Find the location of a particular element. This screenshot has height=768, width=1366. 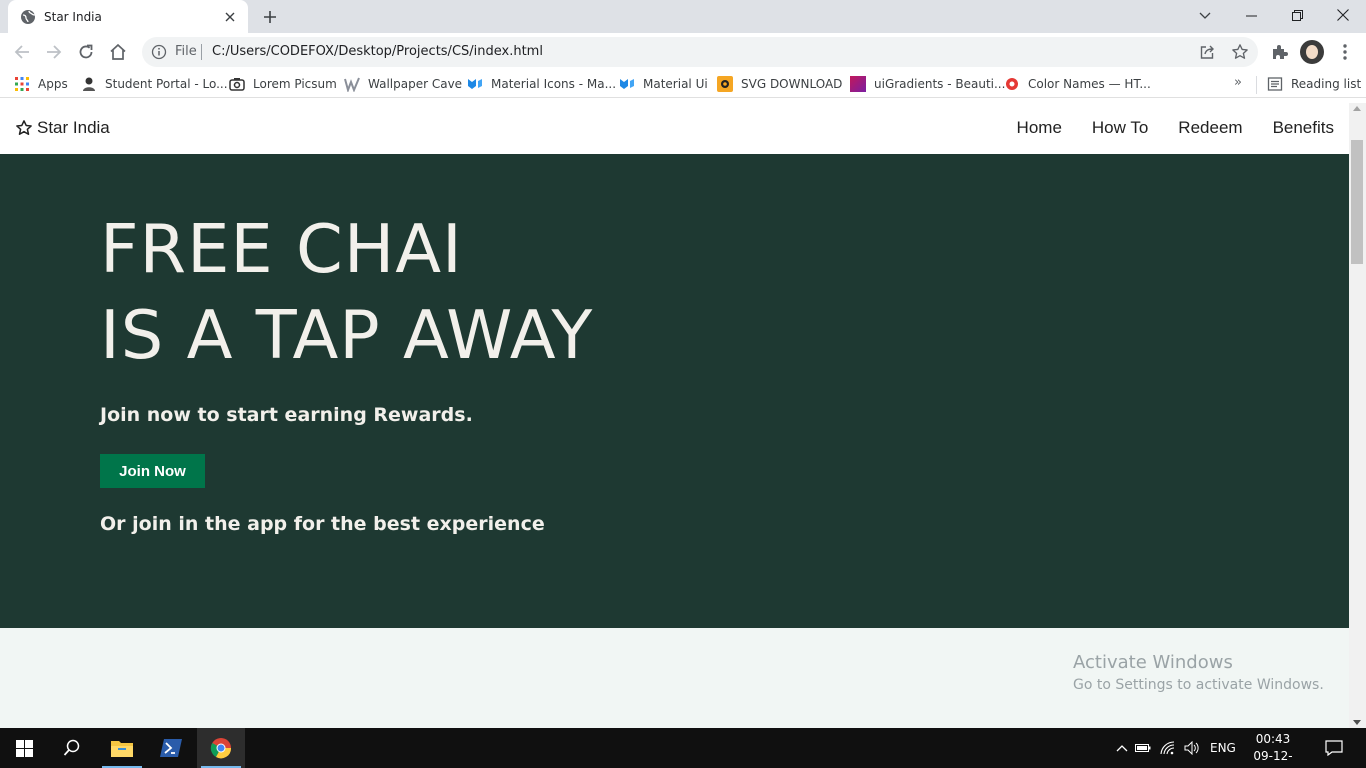

material-icon is located at coordinates (475, 84).